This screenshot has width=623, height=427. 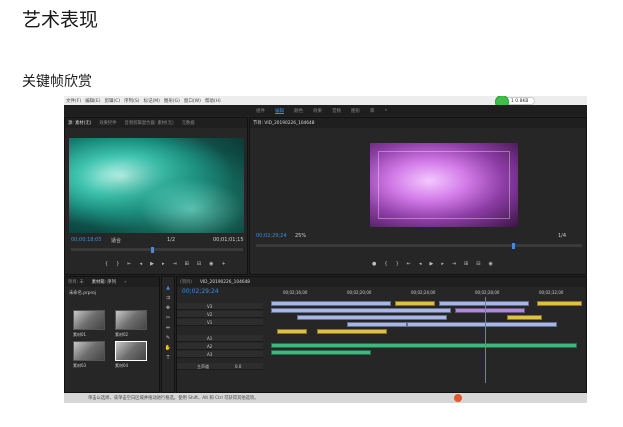 What do you see at coordinates (129, 264) in the screenshot?
I see `go-to-in-icon: ⇤` at bounding box center [129, 264].